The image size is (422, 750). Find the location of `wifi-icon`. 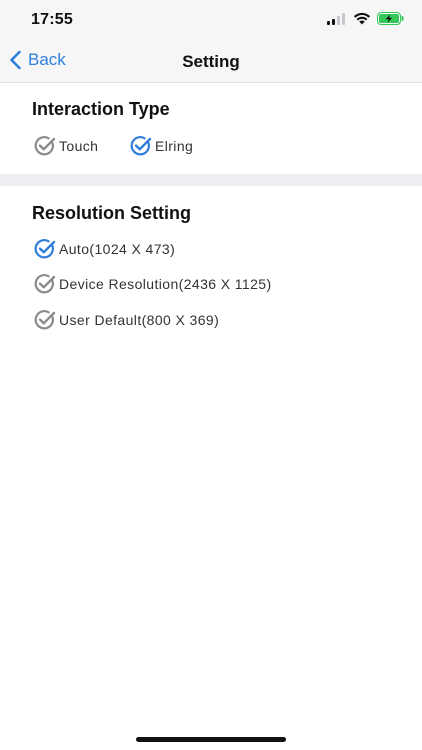

wifi-icon is located at coordinates (362, 18).